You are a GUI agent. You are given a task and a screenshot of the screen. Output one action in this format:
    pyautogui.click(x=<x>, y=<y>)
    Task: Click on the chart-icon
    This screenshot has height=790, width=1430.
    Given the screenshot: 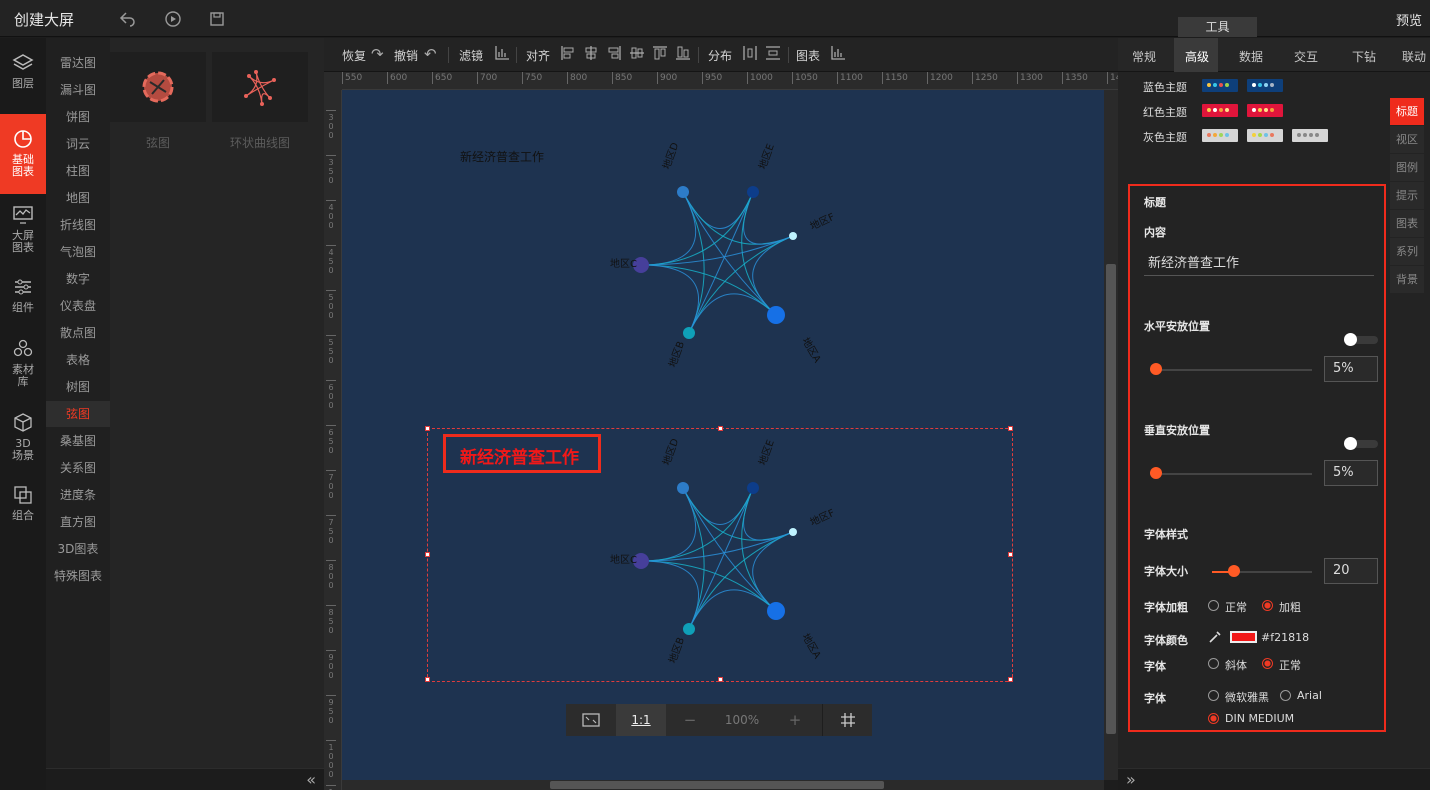 What is the action you would take?
    pyautogui.click(x=838, y=55)
    